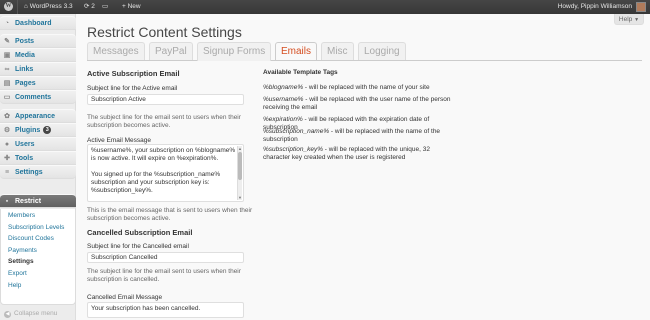 The height and width of the screenshot is (320, 650). I want to click on menu-item-appearance: ✿ Appearance, so click(38, 116).